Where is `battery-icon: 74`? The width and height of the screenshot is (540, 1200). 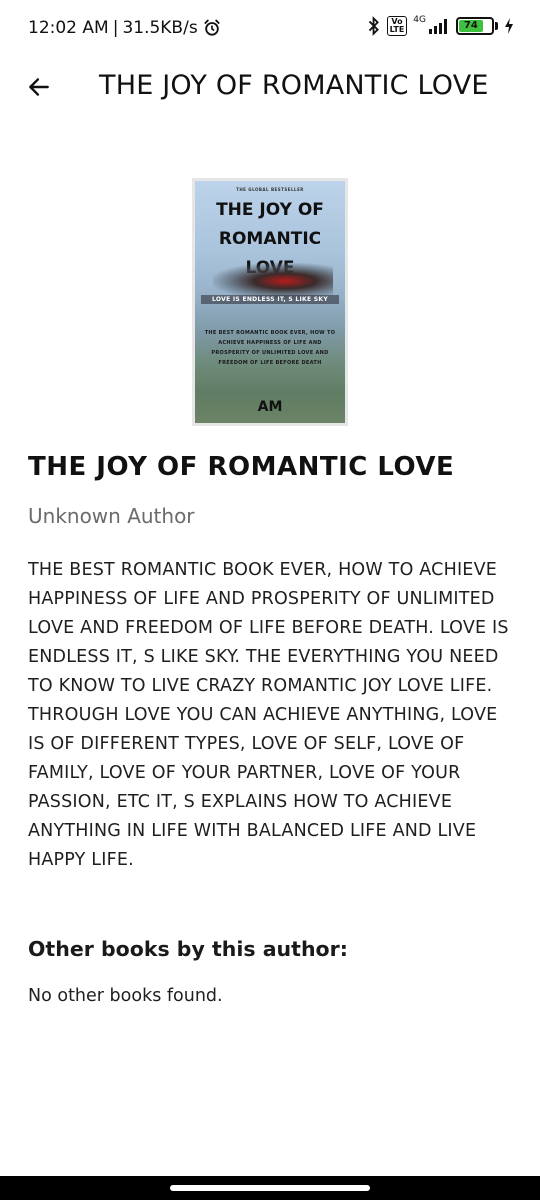 battery-icon: 74 is located at coordinates (475, 26).